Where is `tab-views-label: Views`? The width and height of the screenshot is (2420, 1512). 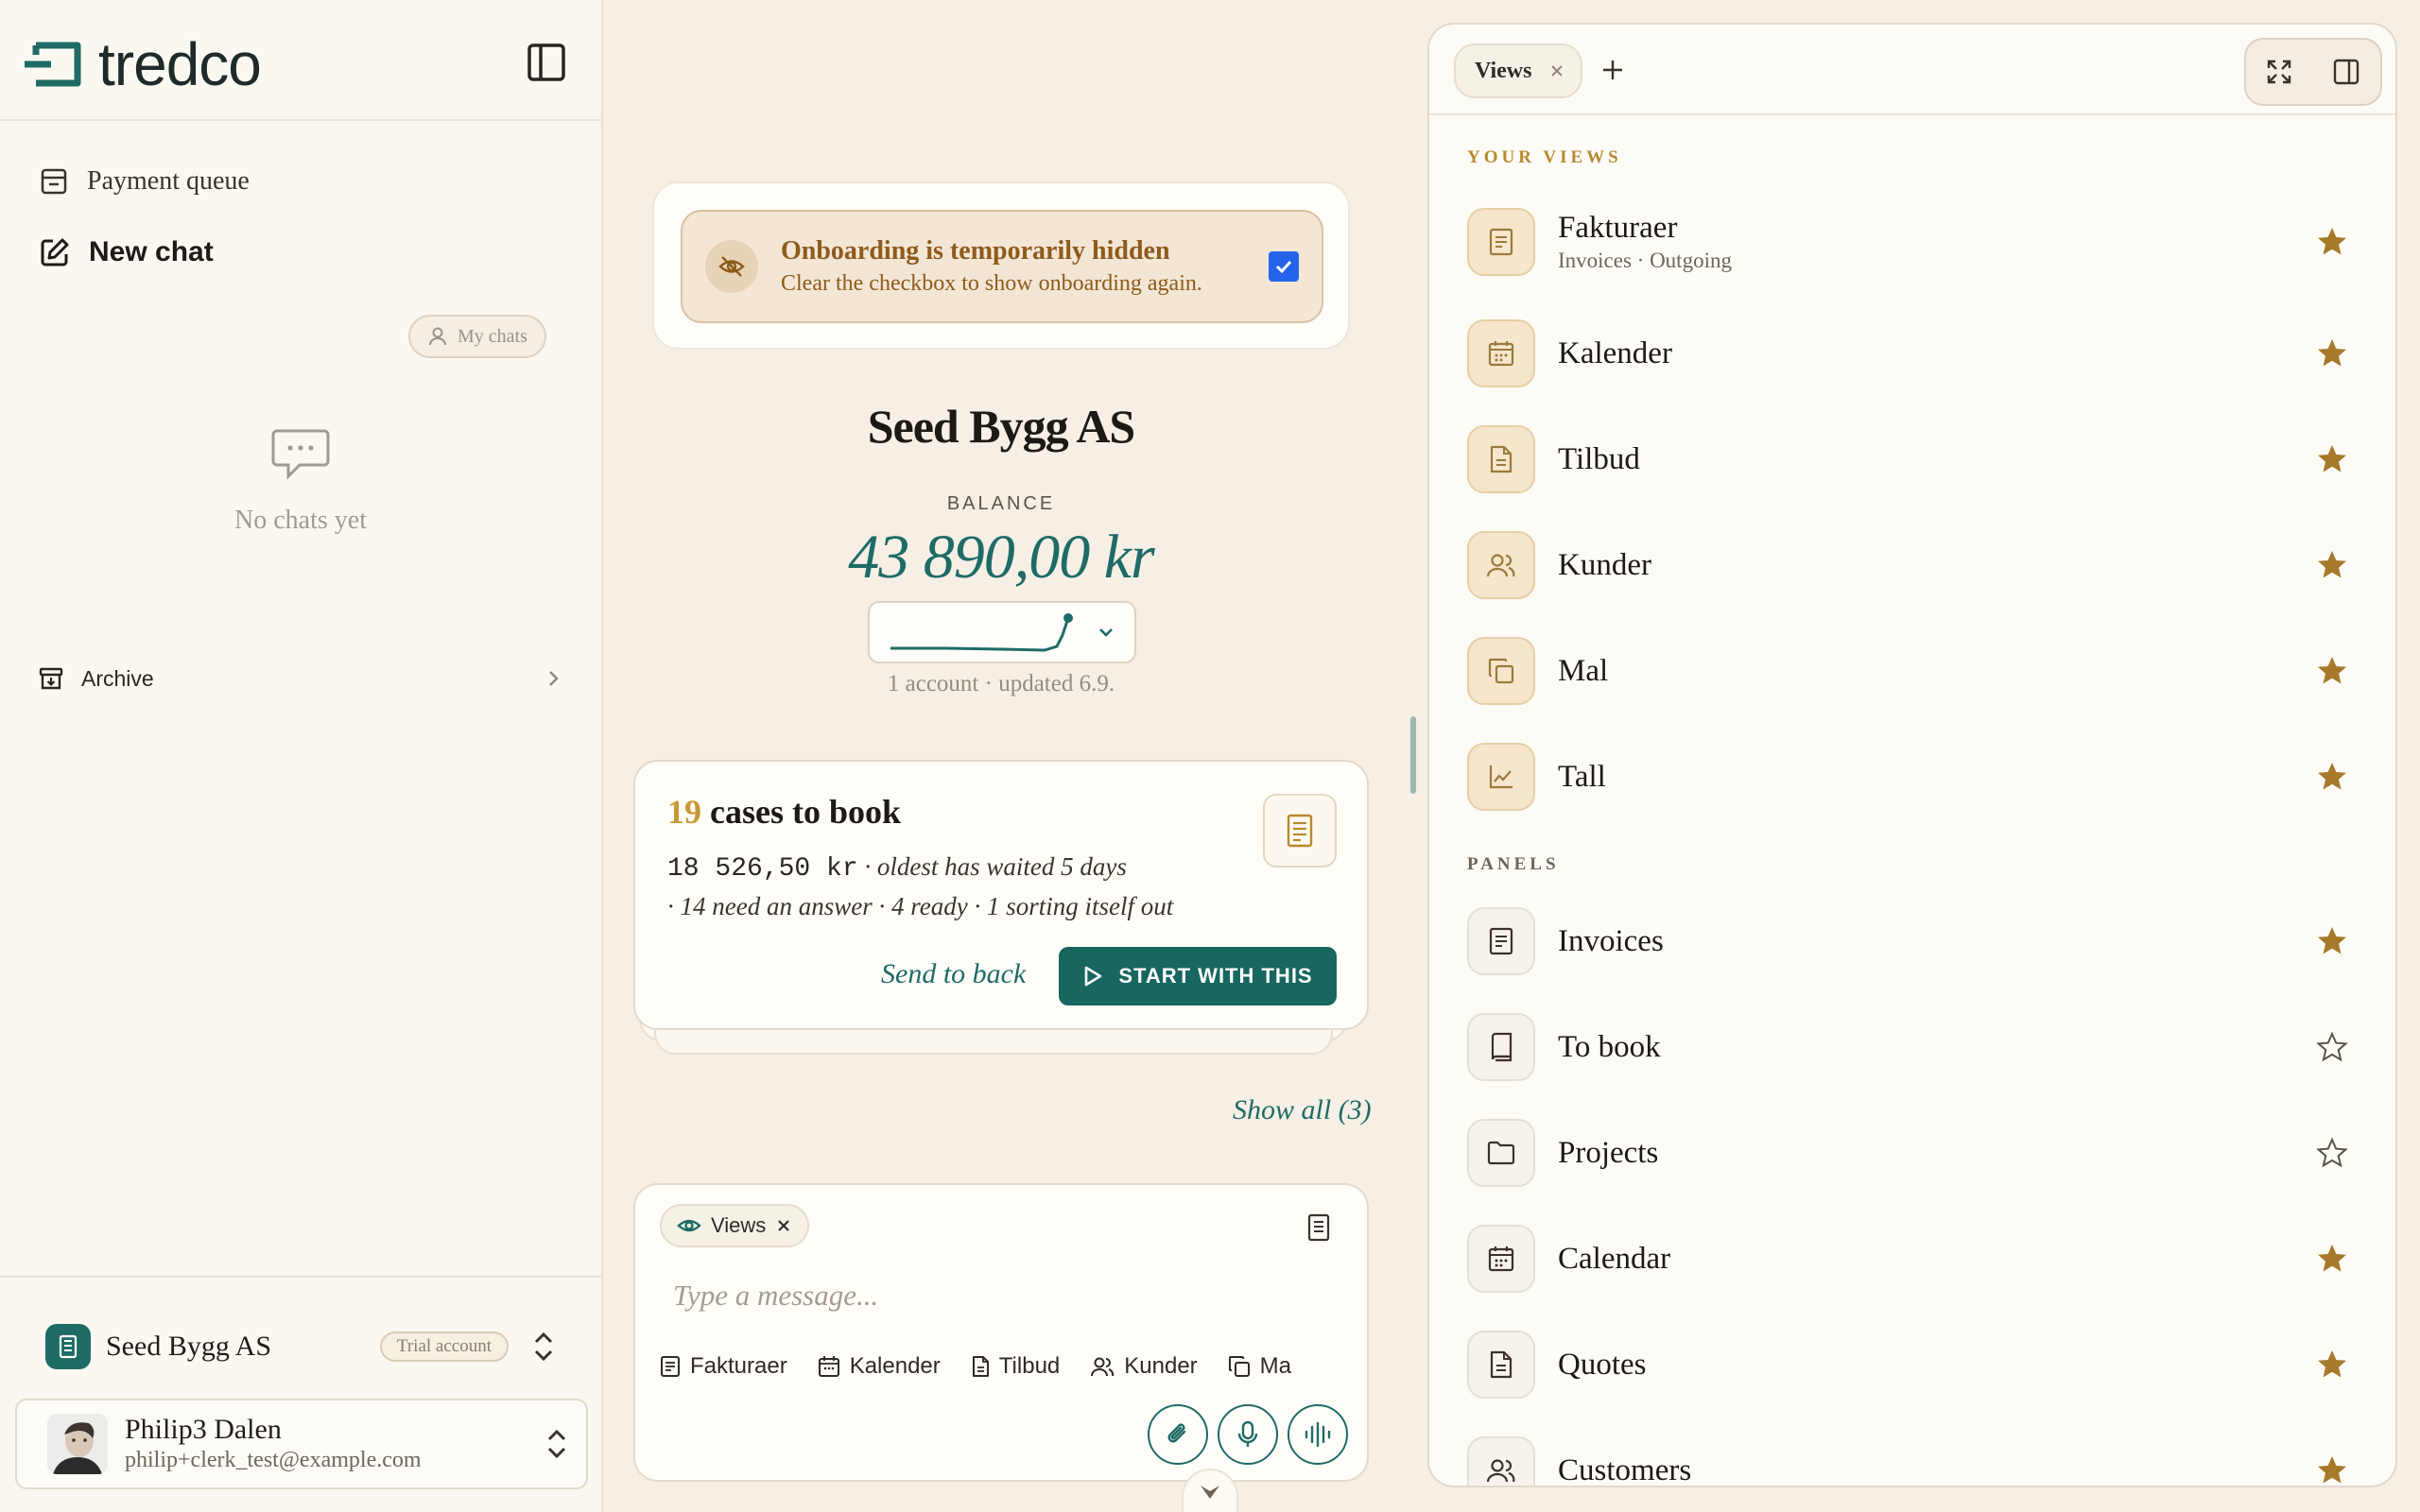
tab-views-label: Views is located at coordinates (1503, 70).